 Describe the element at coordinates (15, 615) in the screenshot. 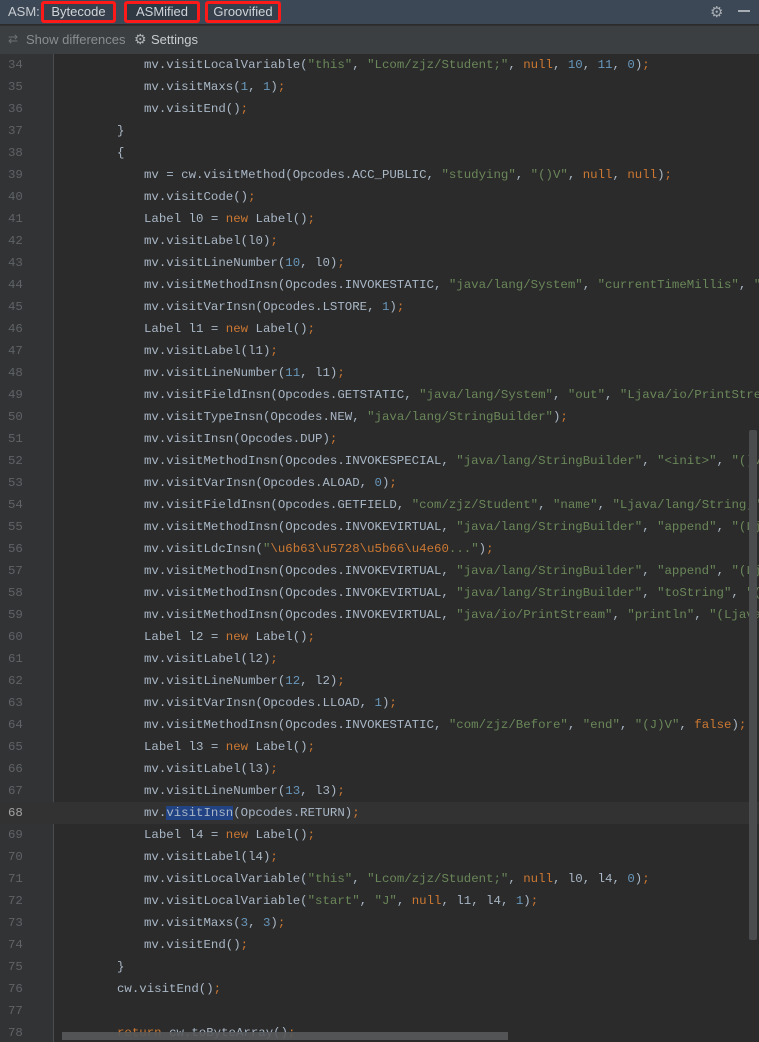

I see `line-number: 59` at that location.